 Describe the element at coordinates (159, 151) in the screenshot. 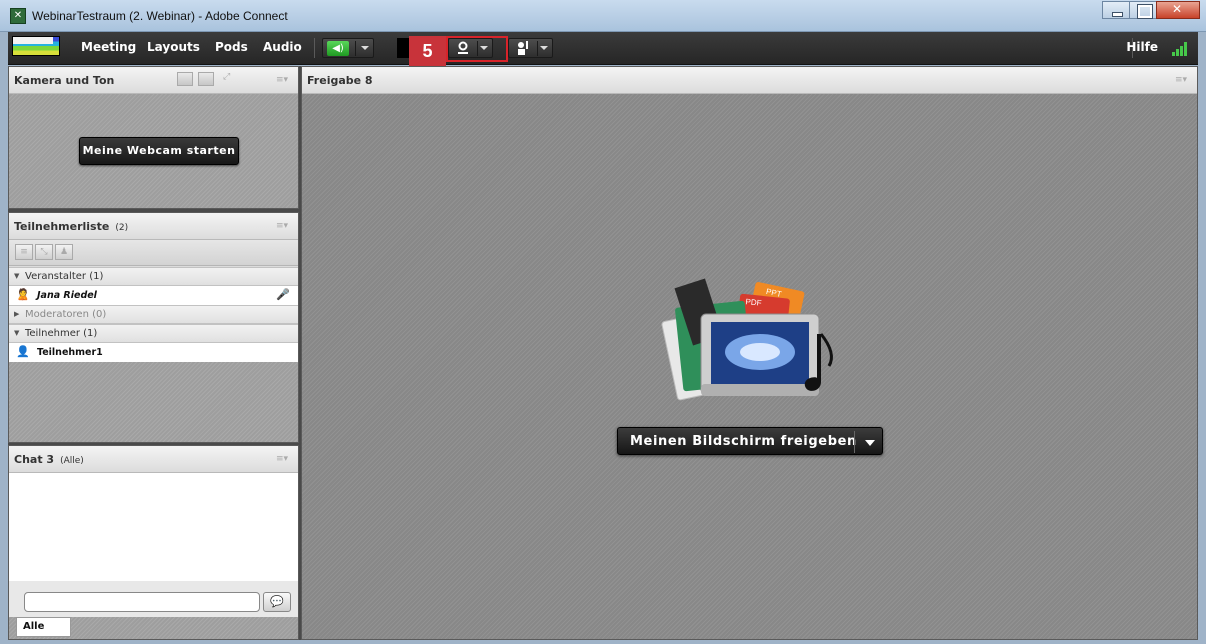

I see `start-webcam-button: Meine Webcam starten` at that location.